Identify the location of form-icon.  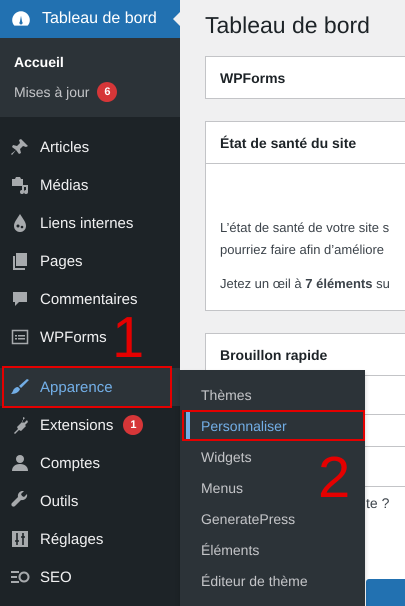
(20, 337).